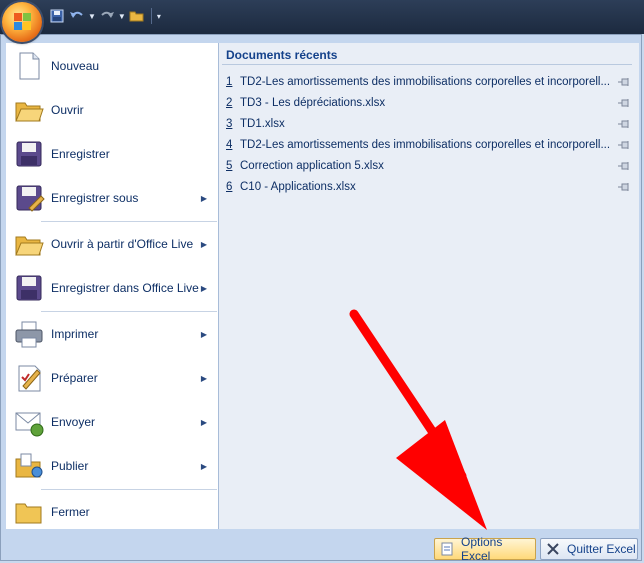  I want to click on redo-dropdown-icon: ▼, so click(122, 16).